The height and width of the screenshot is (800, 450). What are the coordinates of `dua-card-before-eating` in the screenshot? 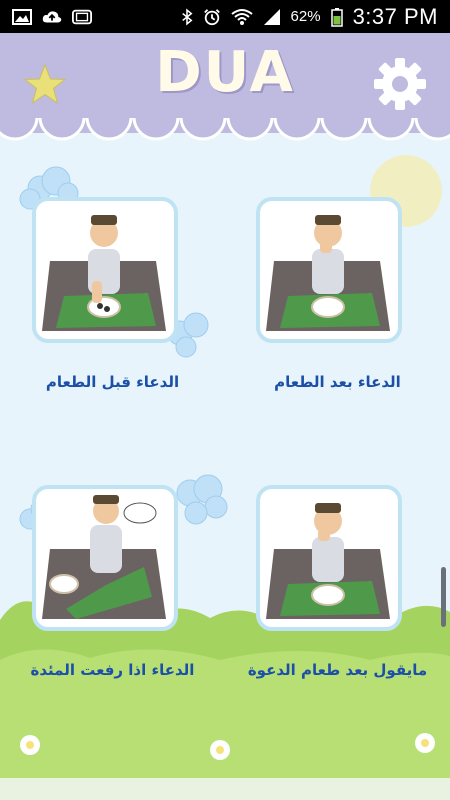 It's located at (105, 270).